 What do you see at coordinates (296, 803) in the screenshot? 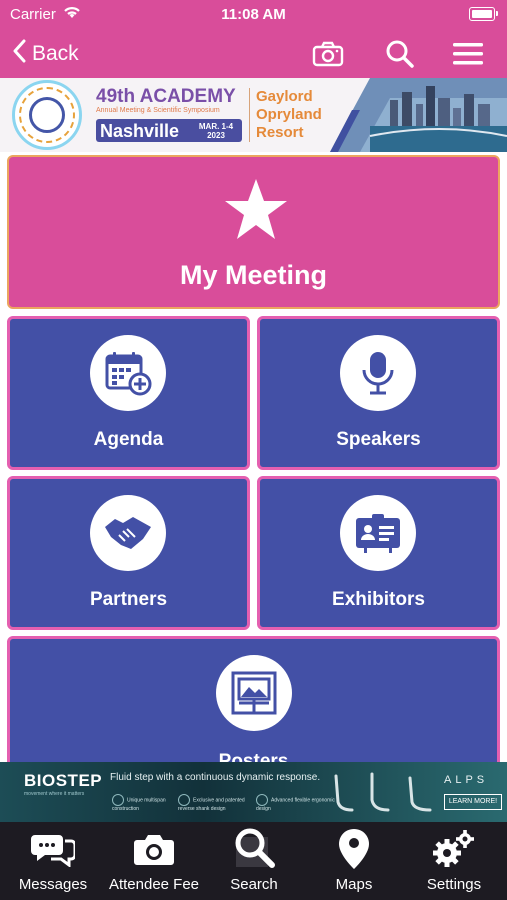
I see `ad-feature-3: Advanced flexible ergonomic design` at bounding box center [296, 803].